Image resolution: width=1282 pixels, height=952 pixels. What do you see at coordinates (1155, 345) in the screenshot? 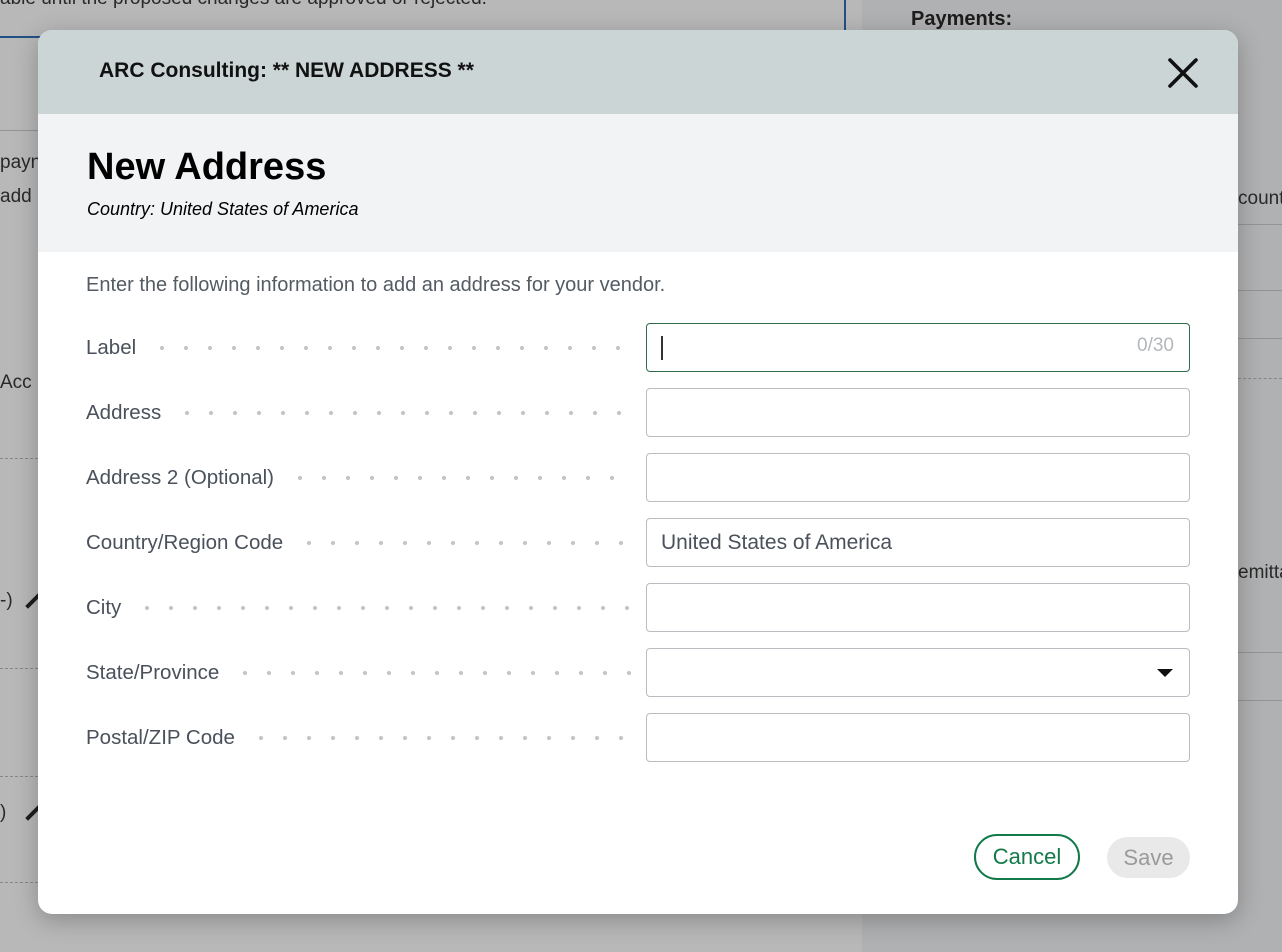
I see `character-counter: 0/30` at bounding box center [1155, 345].